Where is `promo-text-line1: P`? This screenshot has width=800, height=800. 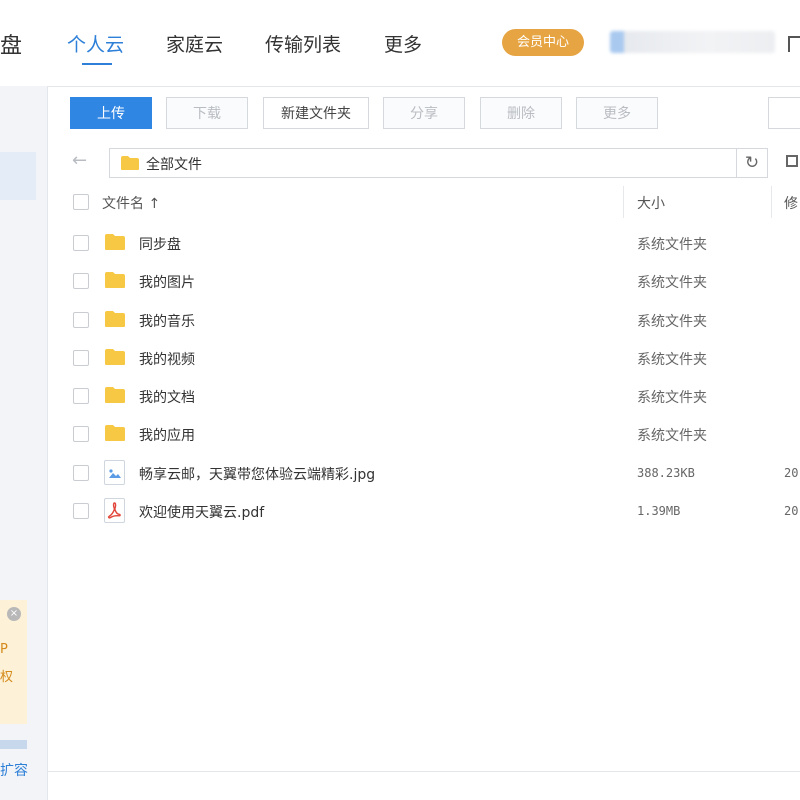
promo-text-line1: P is located at coordinates (4, 649).